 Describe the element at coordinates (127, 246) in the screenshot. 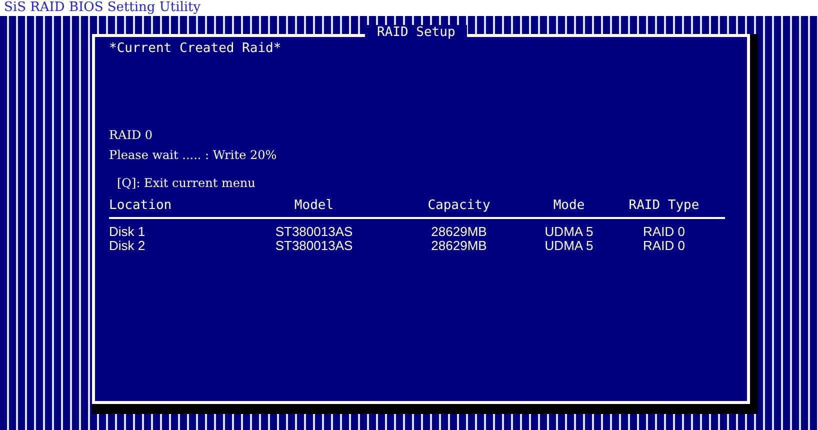

I see `table-cell-text: Disk 2` at that location.